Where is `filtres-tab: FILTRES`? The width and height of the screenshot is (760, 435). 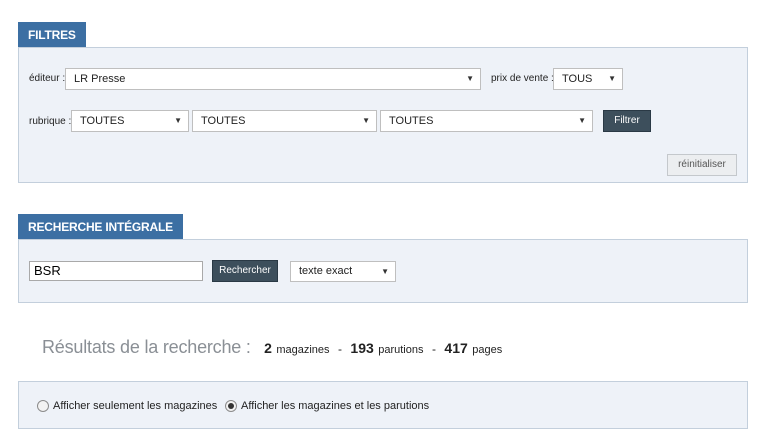
filtres-tab: FILTRES is located at coordinates (52, 35).